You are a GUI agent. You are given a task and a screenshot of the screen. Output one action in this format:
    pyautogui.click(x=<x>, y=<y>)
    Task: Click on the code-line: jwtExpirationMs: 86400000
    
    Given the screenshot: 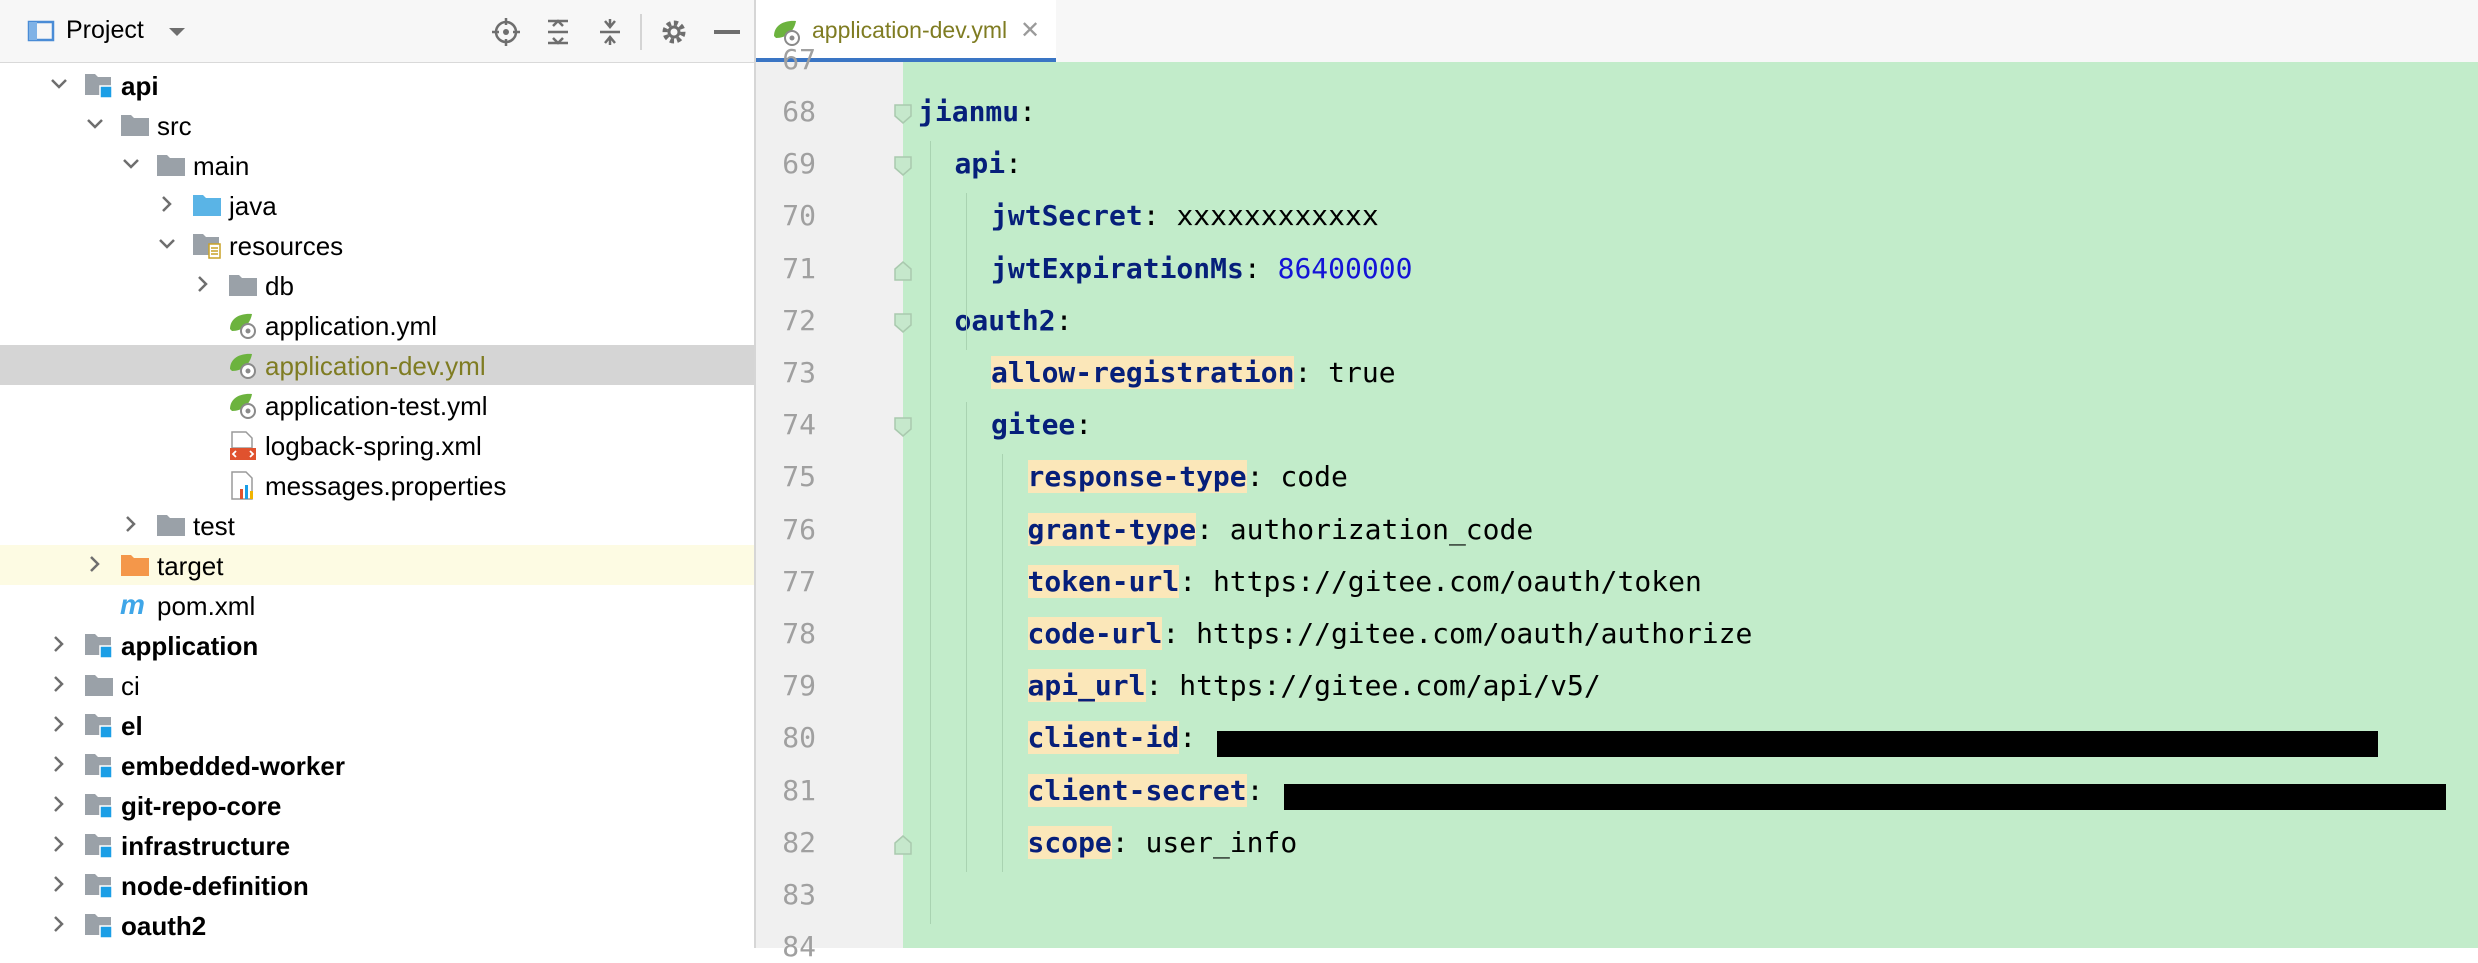 What is the action you would take?
    pyautogui.click(x=1201, y=268)
    